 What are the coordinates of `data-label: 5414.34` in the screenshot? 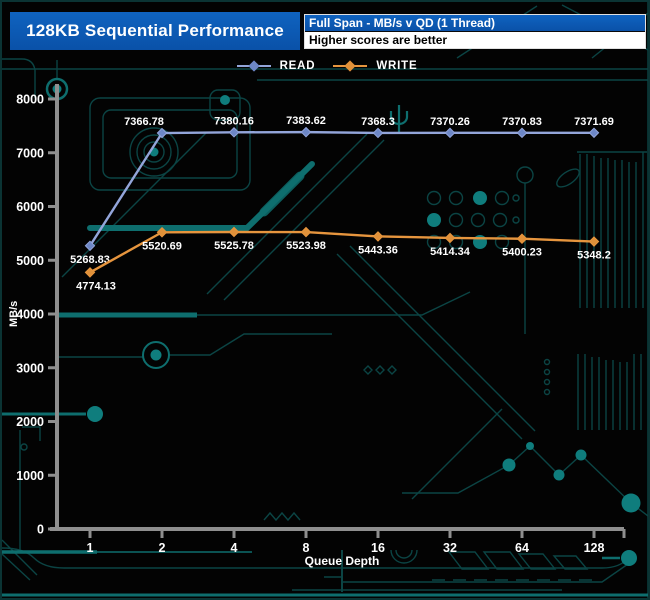 It's located at (450, 252).